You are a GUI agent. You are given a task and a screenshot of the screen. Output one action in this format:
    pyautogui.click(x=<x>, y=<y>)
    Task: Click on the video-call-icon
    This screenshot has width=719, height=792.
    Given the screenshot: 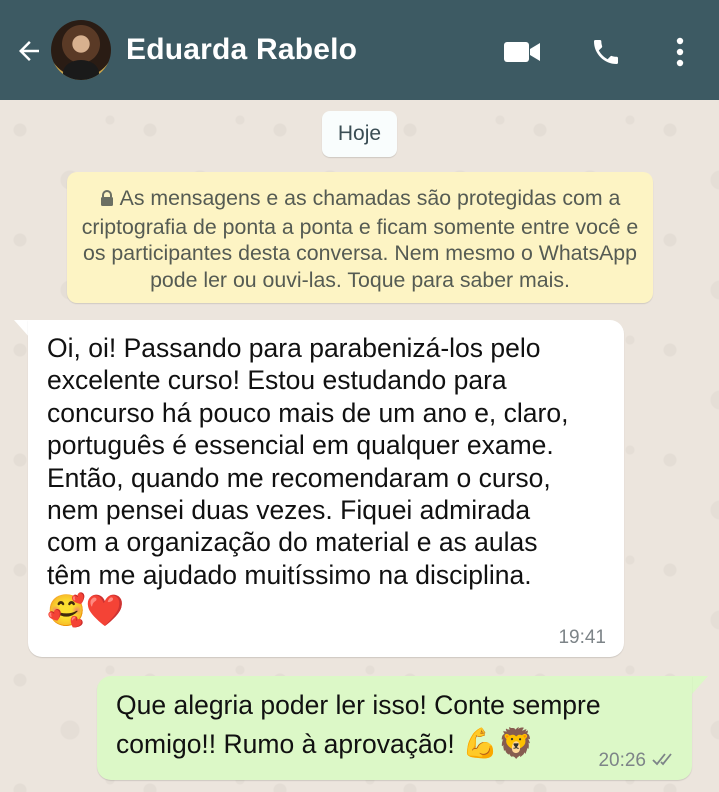 What is the action you would take?
    pyautogui.click(x=522, y=52)
    